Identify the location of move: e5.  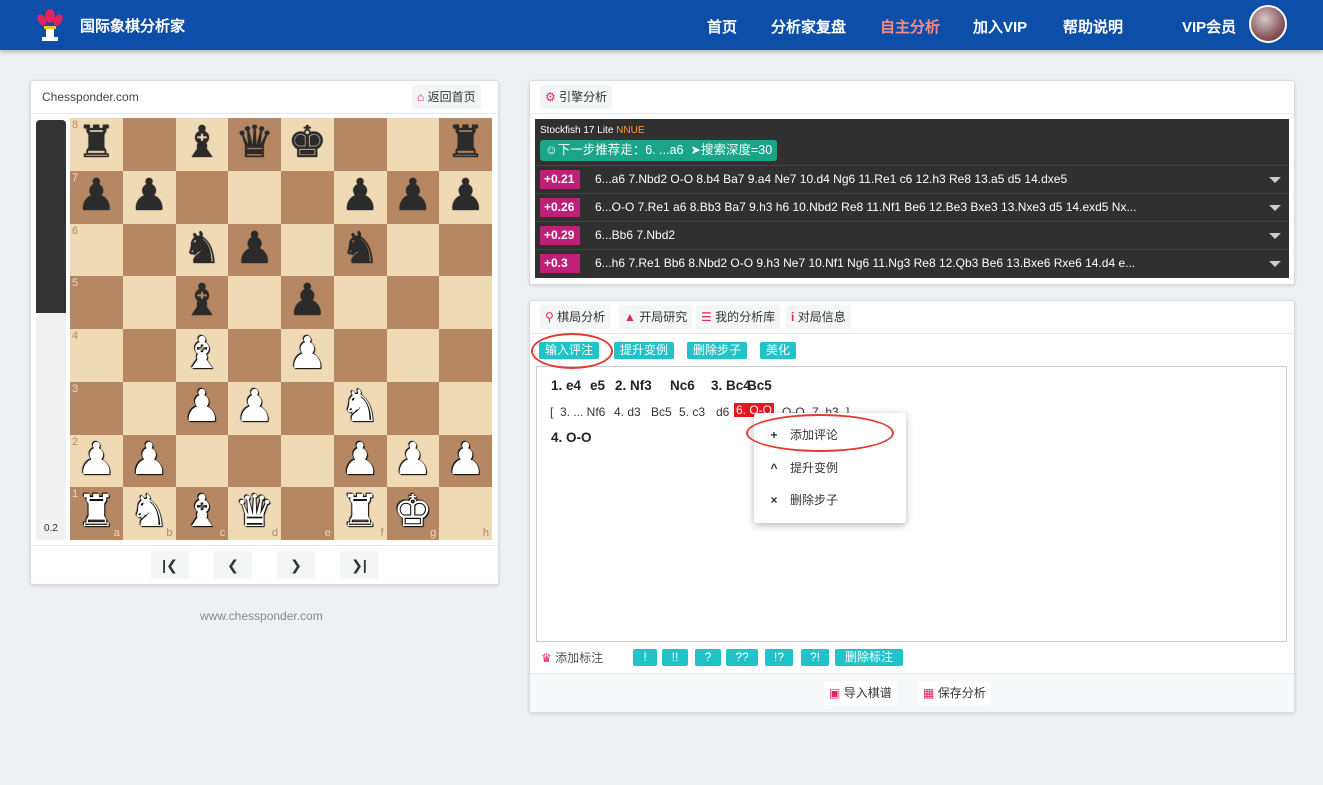
(597, 385).